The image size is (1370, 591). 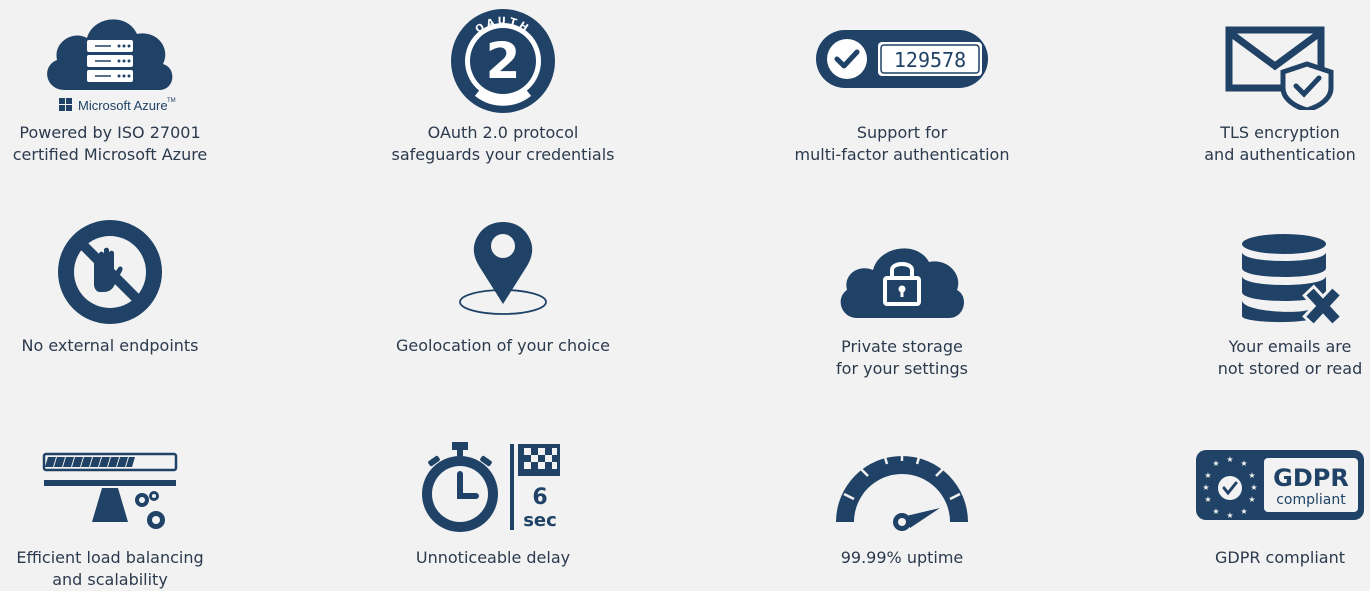 What do you see at coordinates (902, 557) in the screenshot?
I see `feature-caption: 99.99% uptime` at bounding box center [902, 557].